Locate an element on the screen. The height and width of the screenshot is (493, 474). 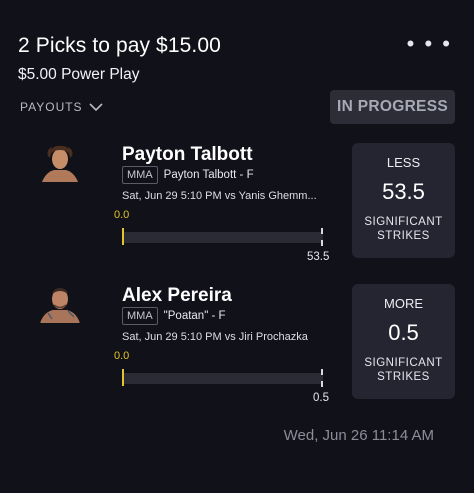
line-value: 0.5 is located at coordinates (321, 398).